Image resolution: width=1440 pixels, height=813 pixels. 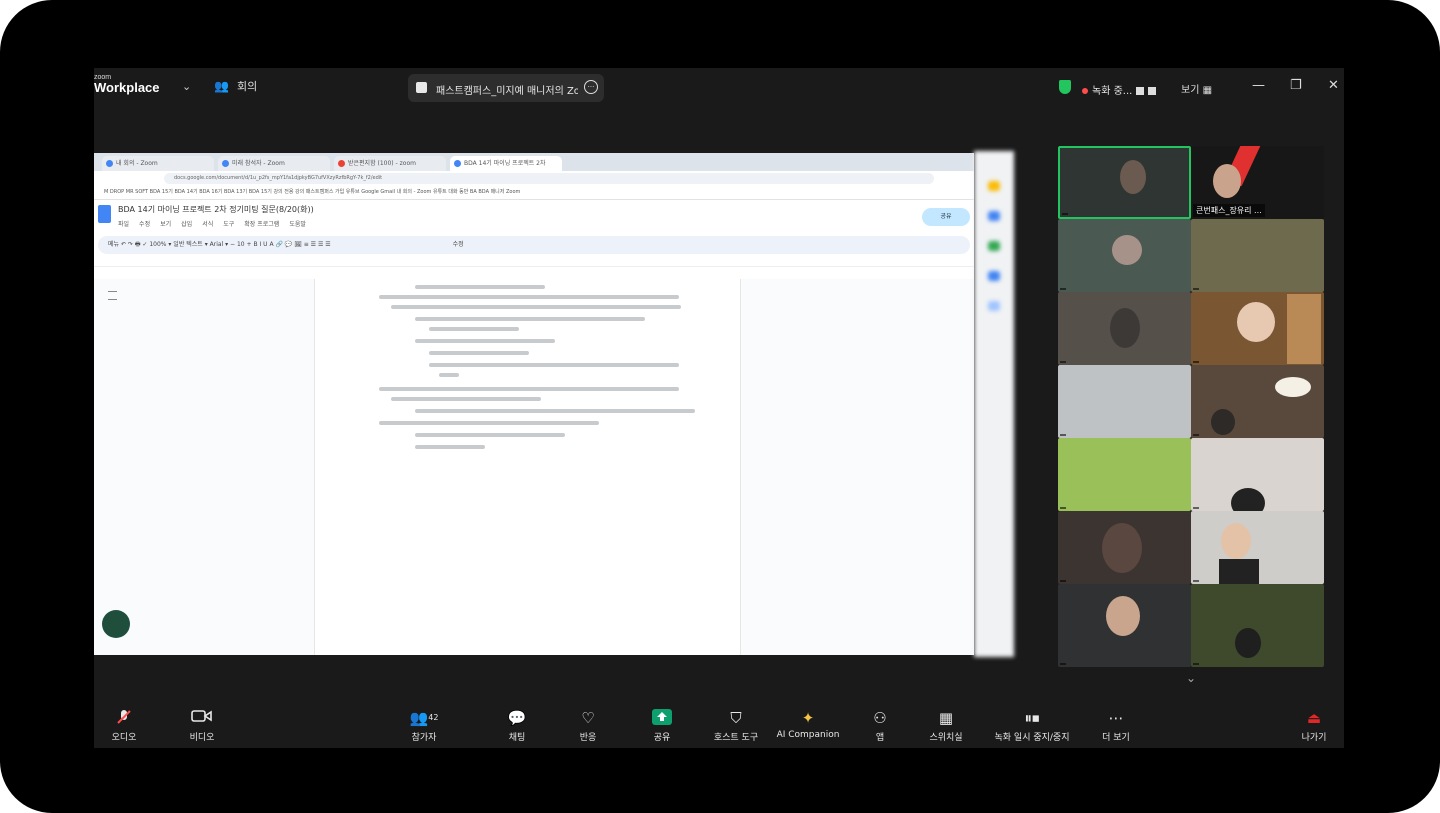 I want to click on doc-menu-item: 서식, so click(x=207, y=224).